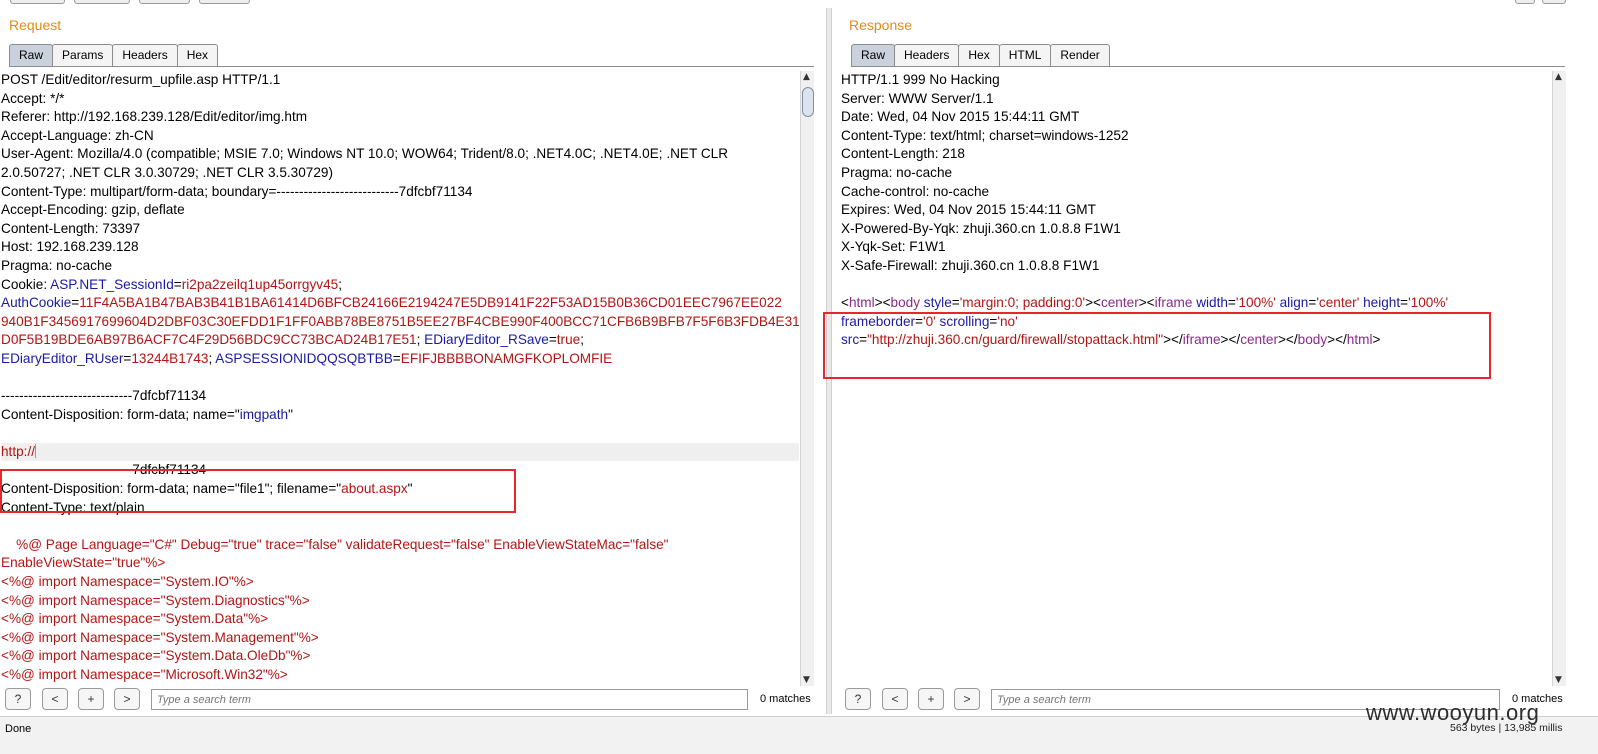  I want to click on code-token: ri2pa2zeilq1up45orrgyv45, so click(260, 284).